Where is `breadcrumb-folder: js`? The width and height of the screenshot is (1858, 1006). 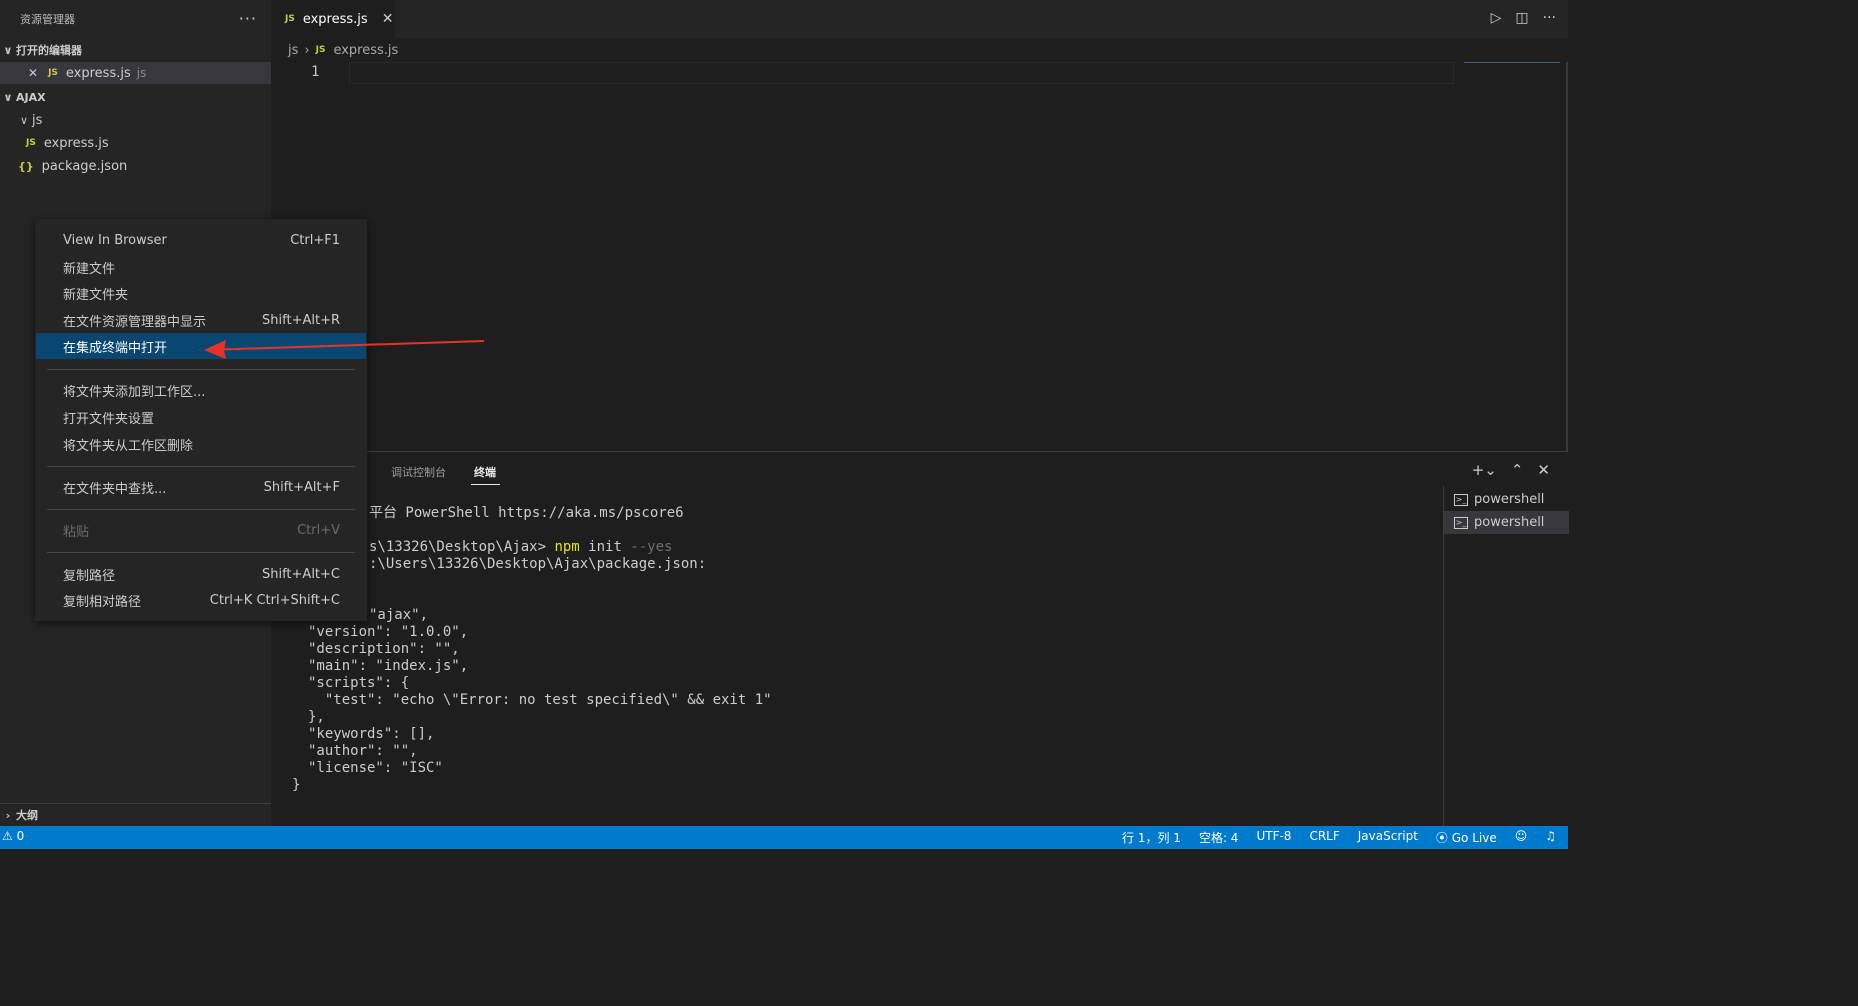
breadcrumb-folder: js is located at coordinates (293, 50).